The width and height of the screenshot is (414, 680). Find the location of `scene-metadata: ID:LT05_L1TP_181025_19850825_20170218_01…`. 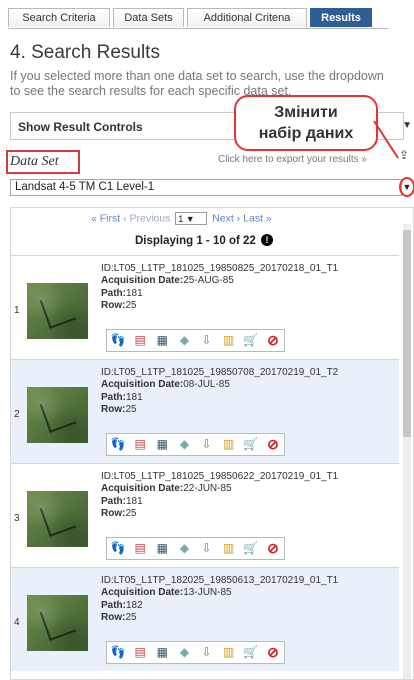

scene-metadata: ID:LT05_L1TP_181025_19850825_20170218_01… is located at coordinates (220, 287).